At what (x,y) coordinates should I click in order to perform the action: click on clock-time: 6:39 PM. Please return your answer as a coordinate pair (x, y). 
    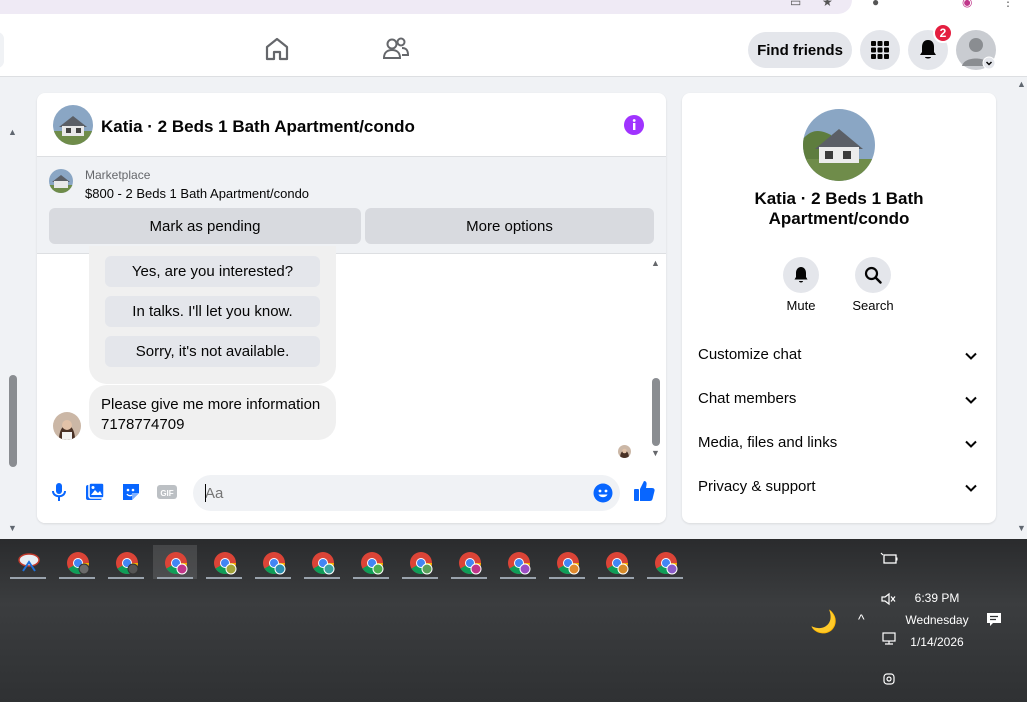
    Looking at the image, I should click on (937, 598).